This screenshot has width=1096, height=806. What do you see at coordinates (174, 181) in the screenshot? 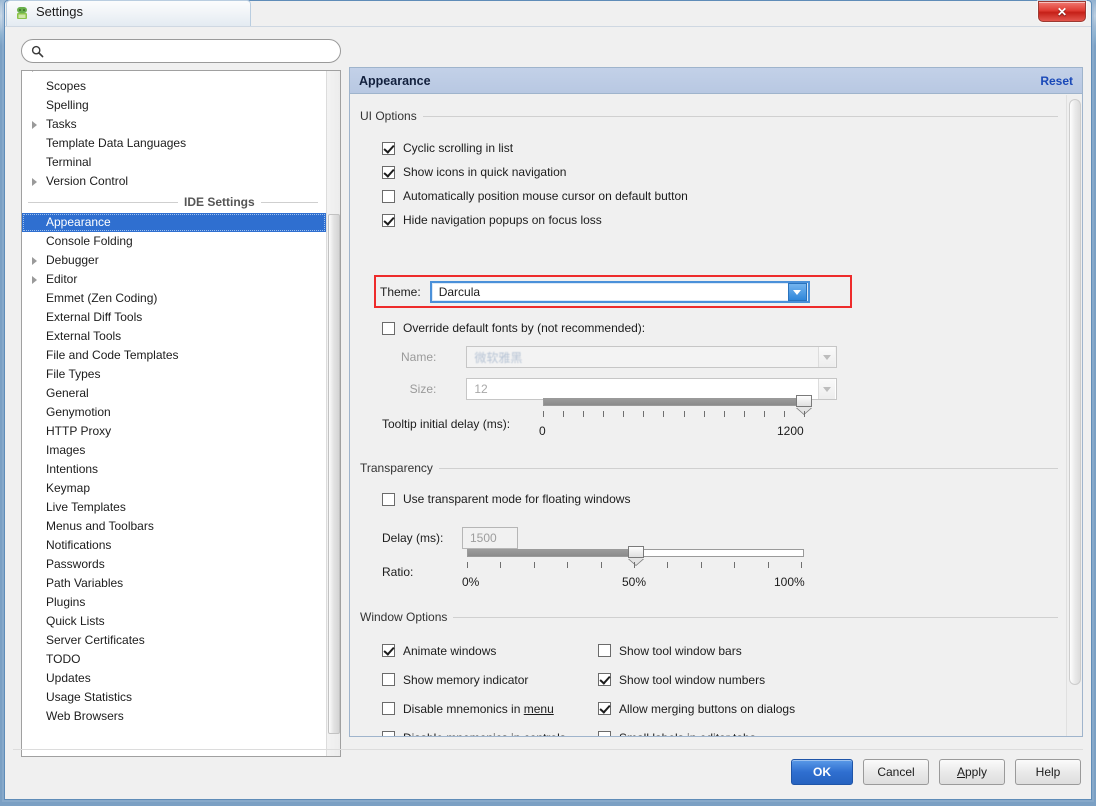
I see `sidebar-item-version-control: Version Control` at bounding box center [174, 181].